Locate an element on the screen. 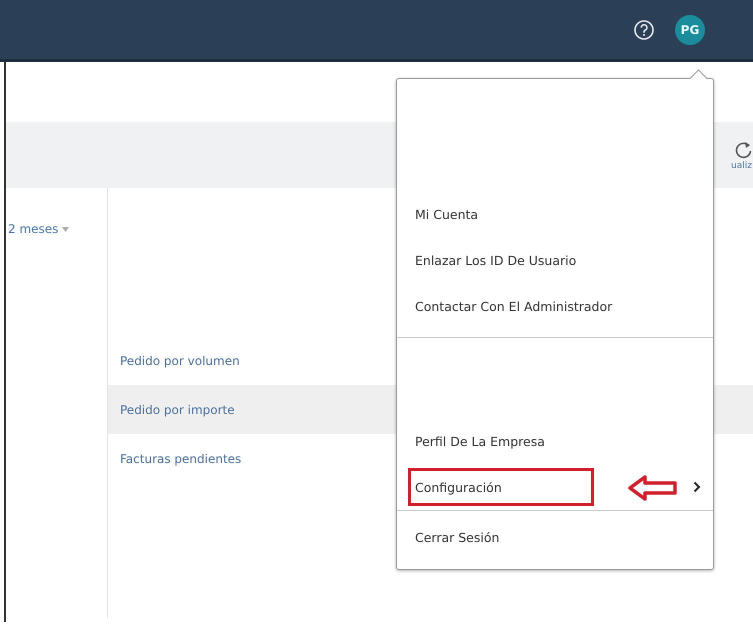 This screenshot has height=625, width=753. caret-icon is located at coordinates (66, 229).